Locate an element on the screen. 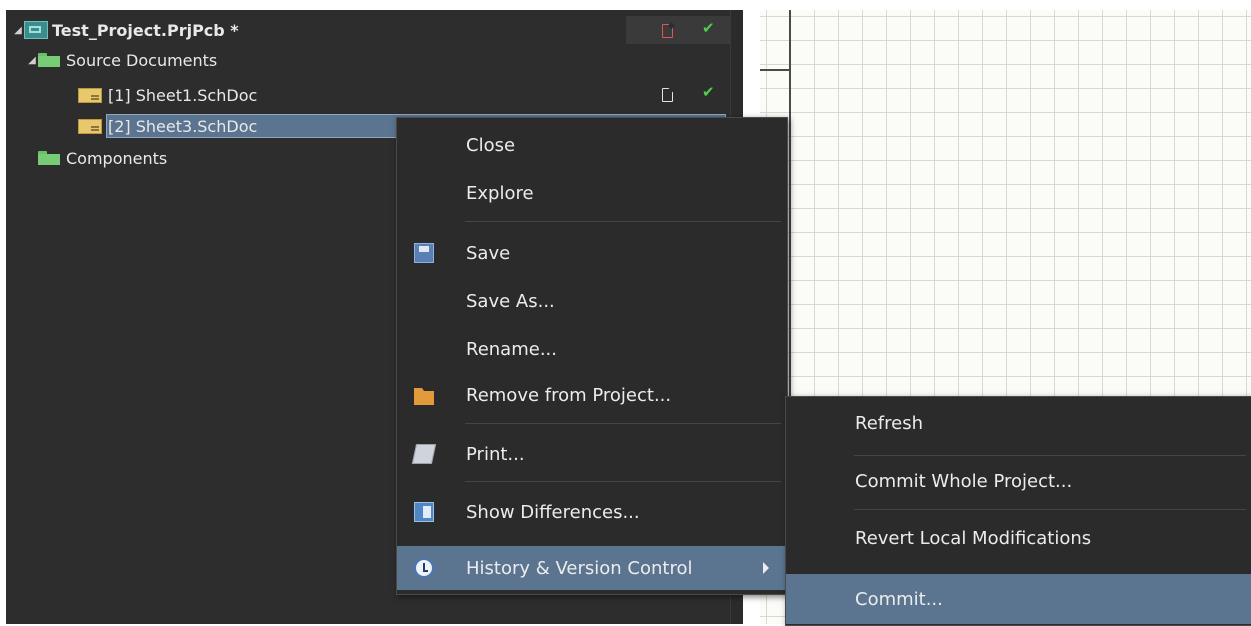  menu-item-label: Close is located at coordinates (491, 145).